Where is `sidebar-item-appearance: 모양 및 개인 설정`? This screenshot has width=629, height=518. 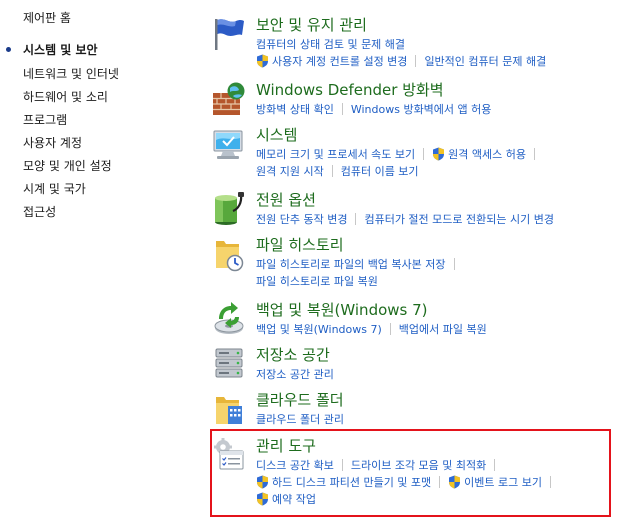 sidebar-item-appearance: 모양 및 개인 설정 is located at coordinates (67, 165).